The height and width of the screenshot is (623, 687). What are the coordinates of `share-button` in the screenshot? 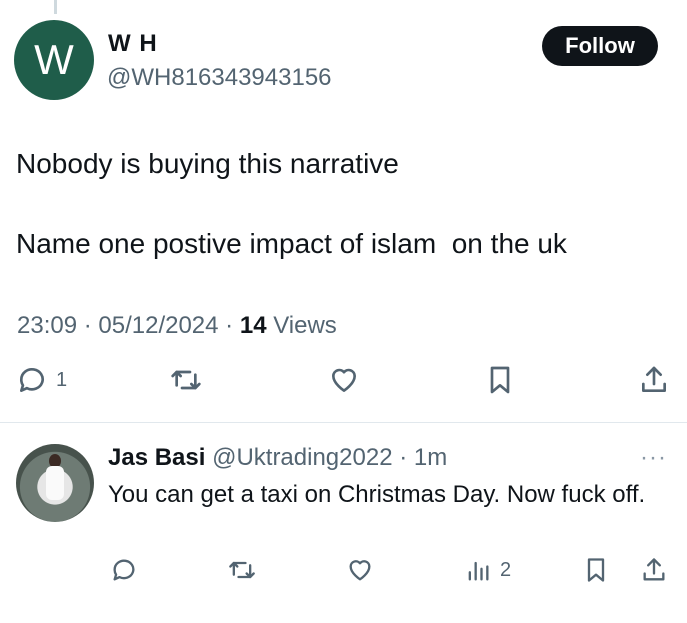 It's located at (654, 380).